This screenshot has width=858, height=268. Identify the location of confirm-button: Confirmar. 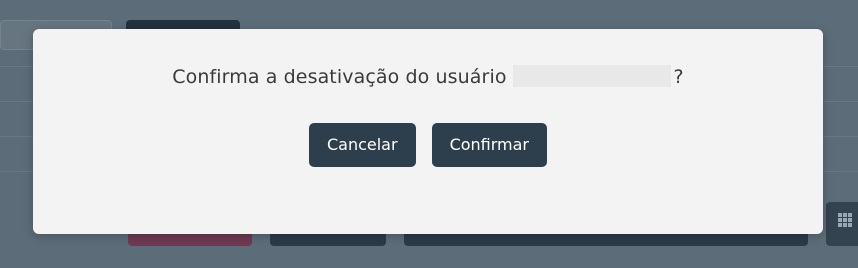
(489, 145).